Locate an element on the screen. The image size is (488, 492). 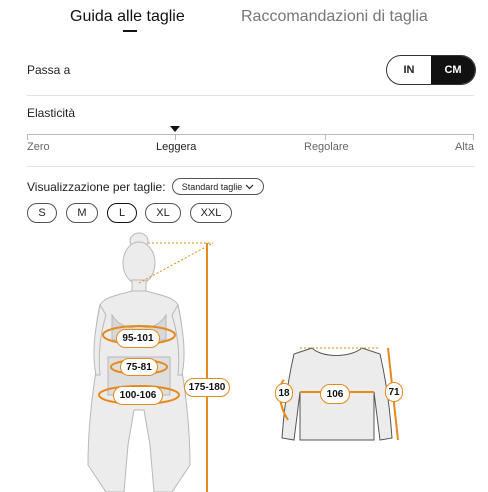
size-option-l: L is located at coordinates (122, 213).